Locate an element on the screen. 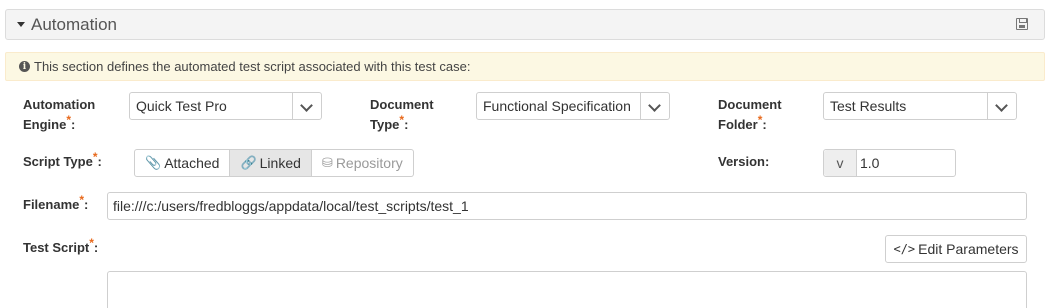 The height and width of the screenshot is (308, 1052). label-line2: Folder is located at coordinates (738, 124).